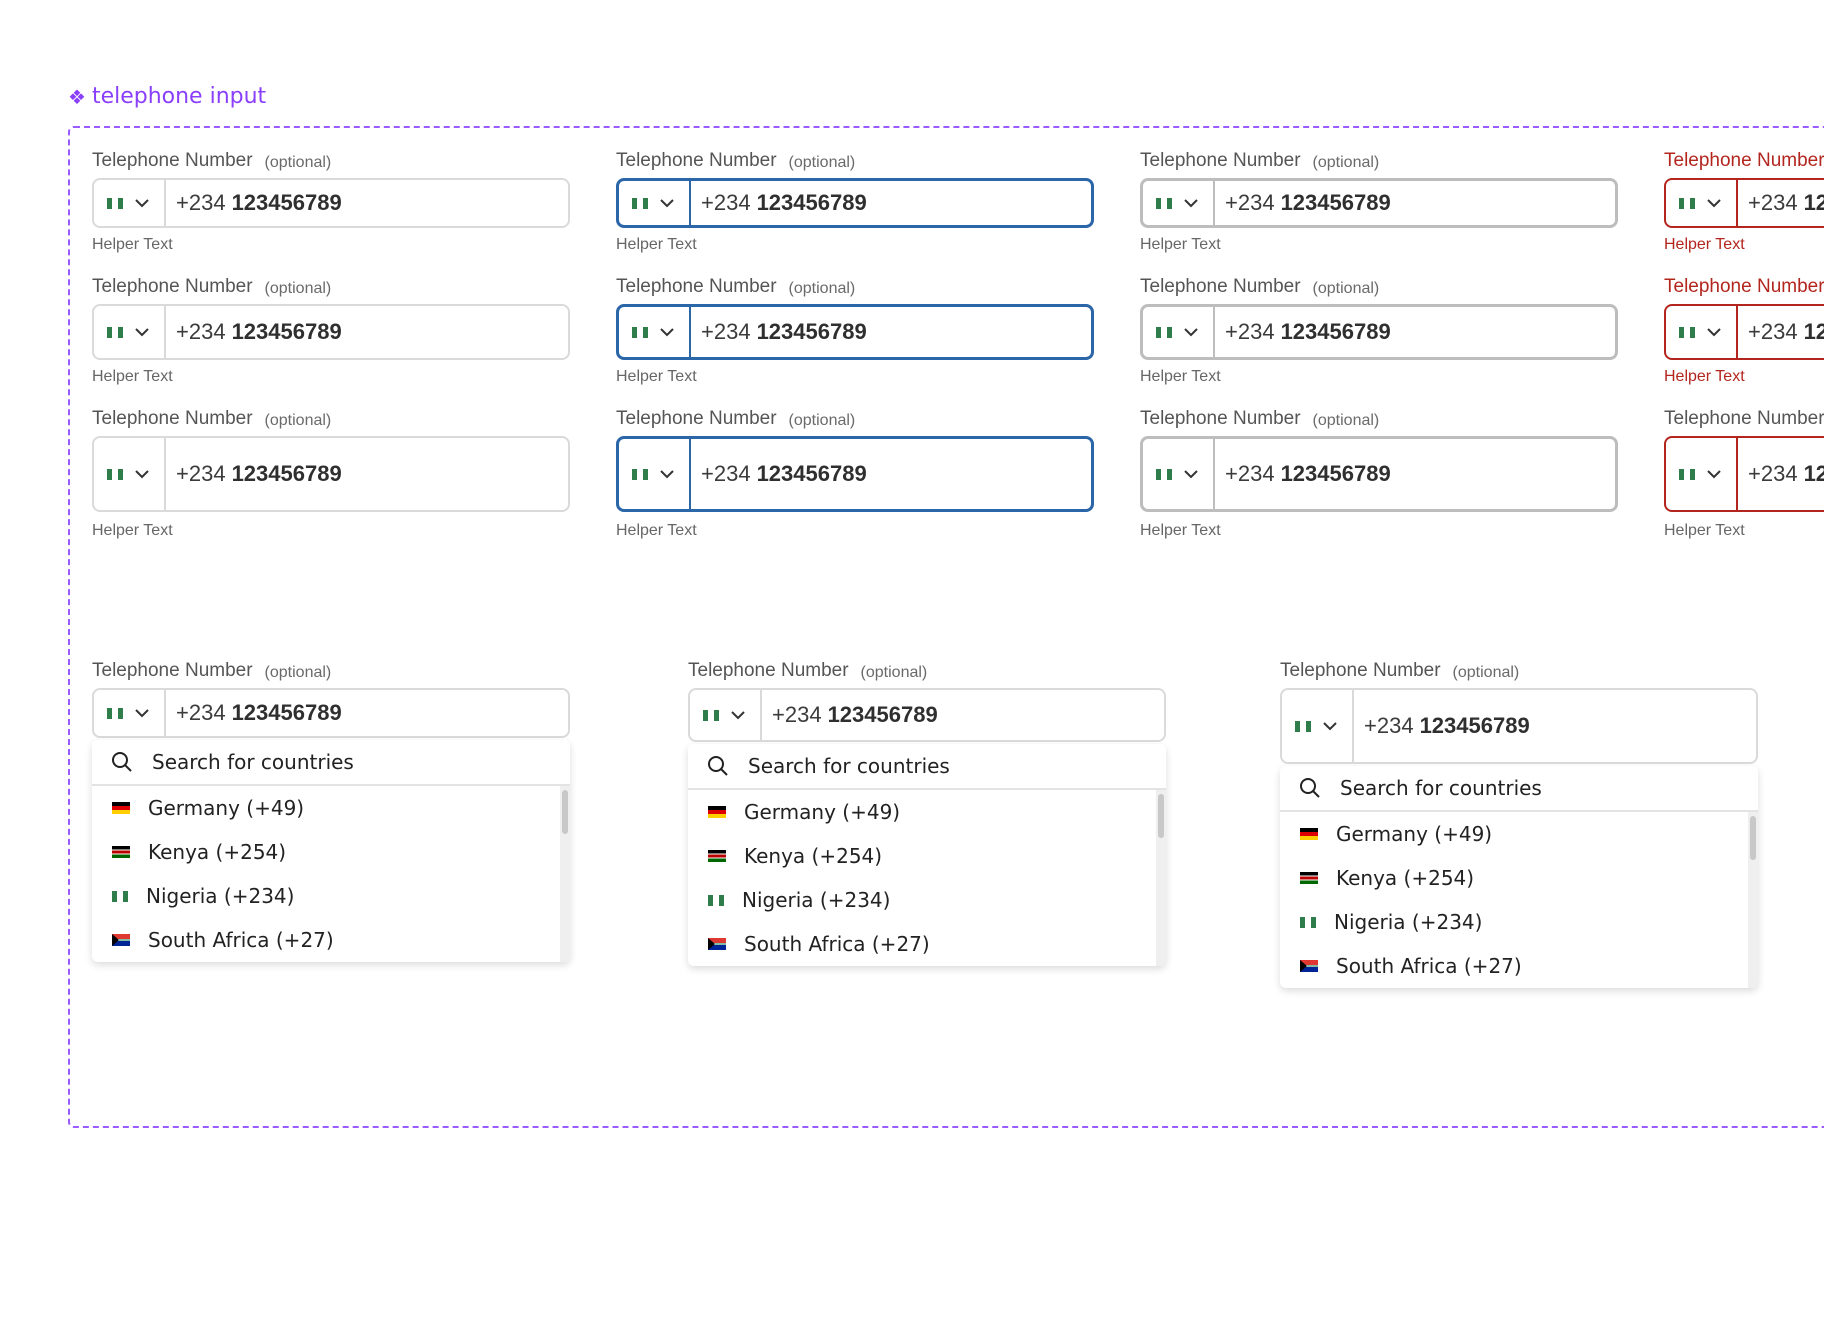 Image resolution: width=1824 pixels, height=1334 pixels. What do you see at coordinates (1441, 788) in the screenshot?
I see `search-placeholder: Search for countries` at bounding box center [1441, 788].